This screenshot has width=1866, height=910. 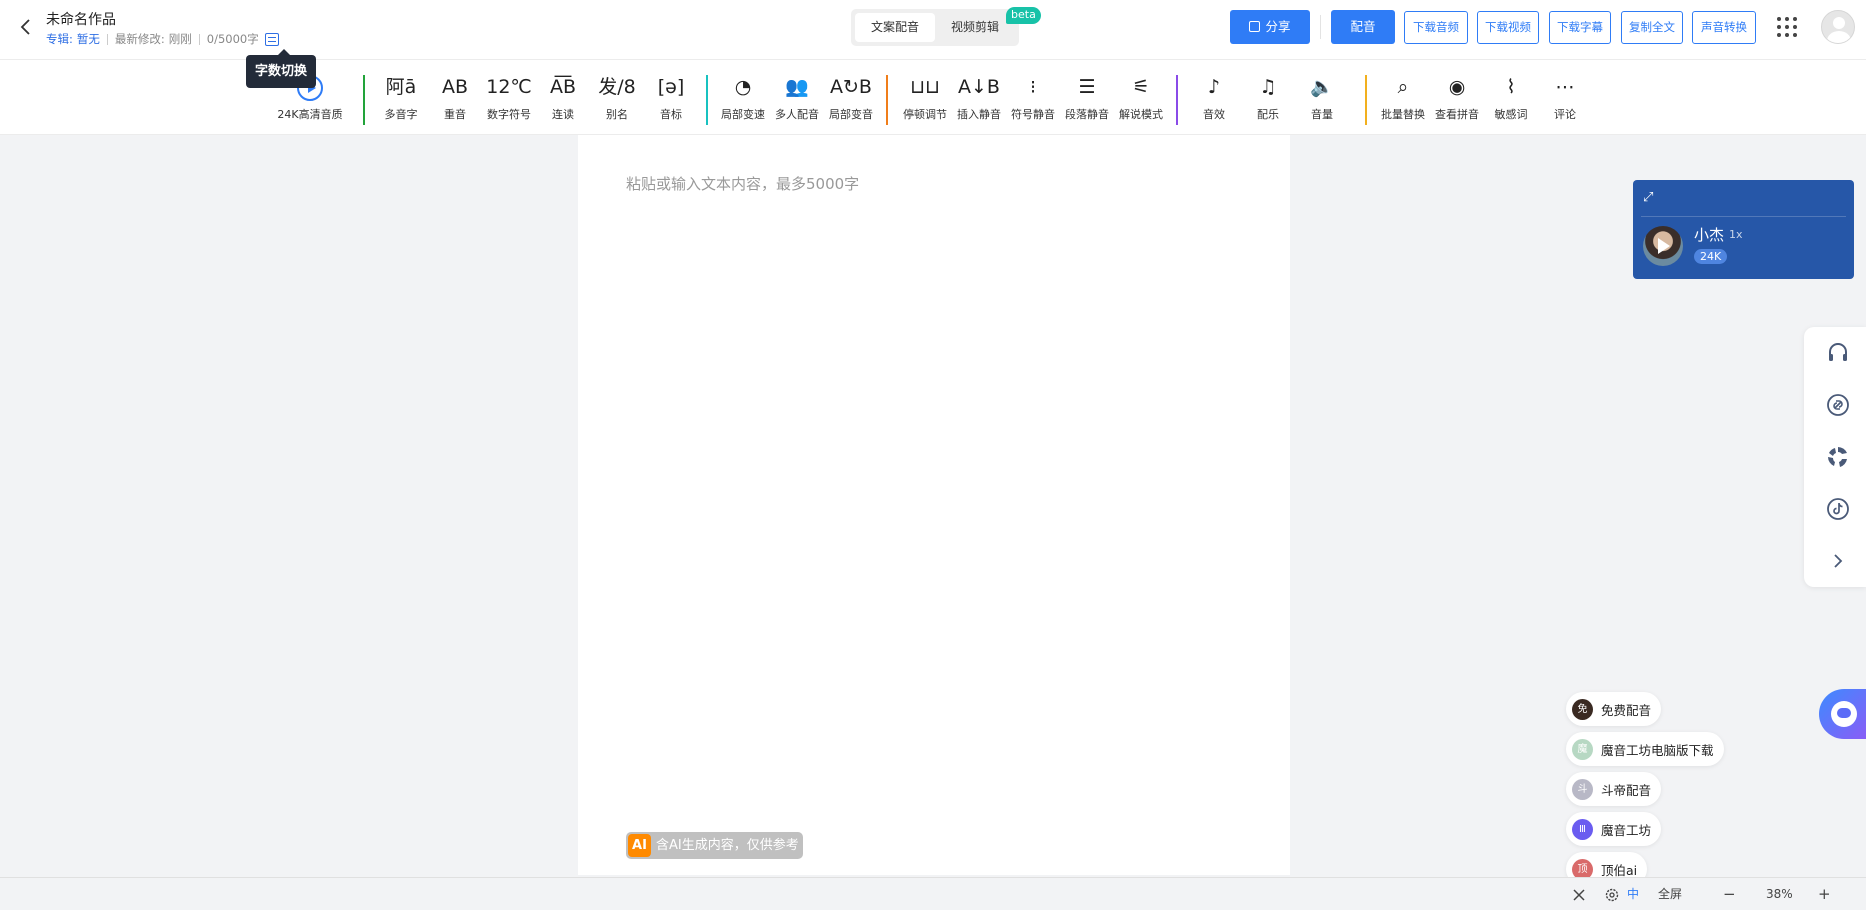 I want to click on people-icon: 👥, so click(x=797, y=87).